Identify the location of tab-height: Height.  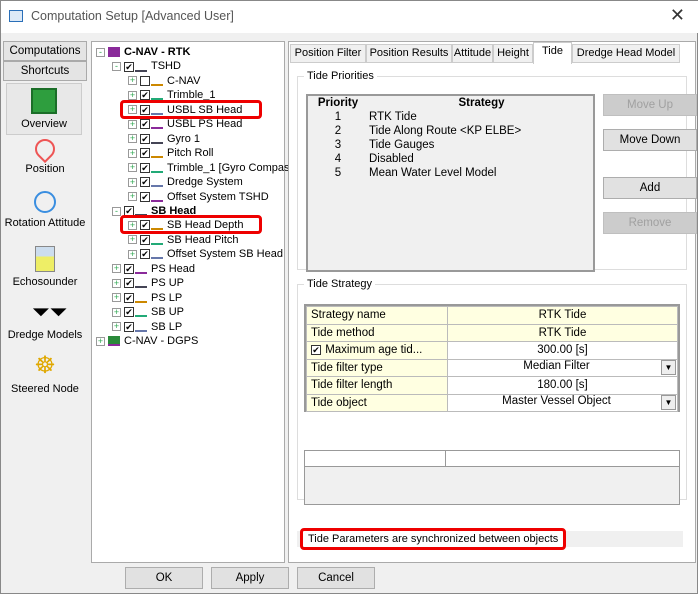
(513, 53).